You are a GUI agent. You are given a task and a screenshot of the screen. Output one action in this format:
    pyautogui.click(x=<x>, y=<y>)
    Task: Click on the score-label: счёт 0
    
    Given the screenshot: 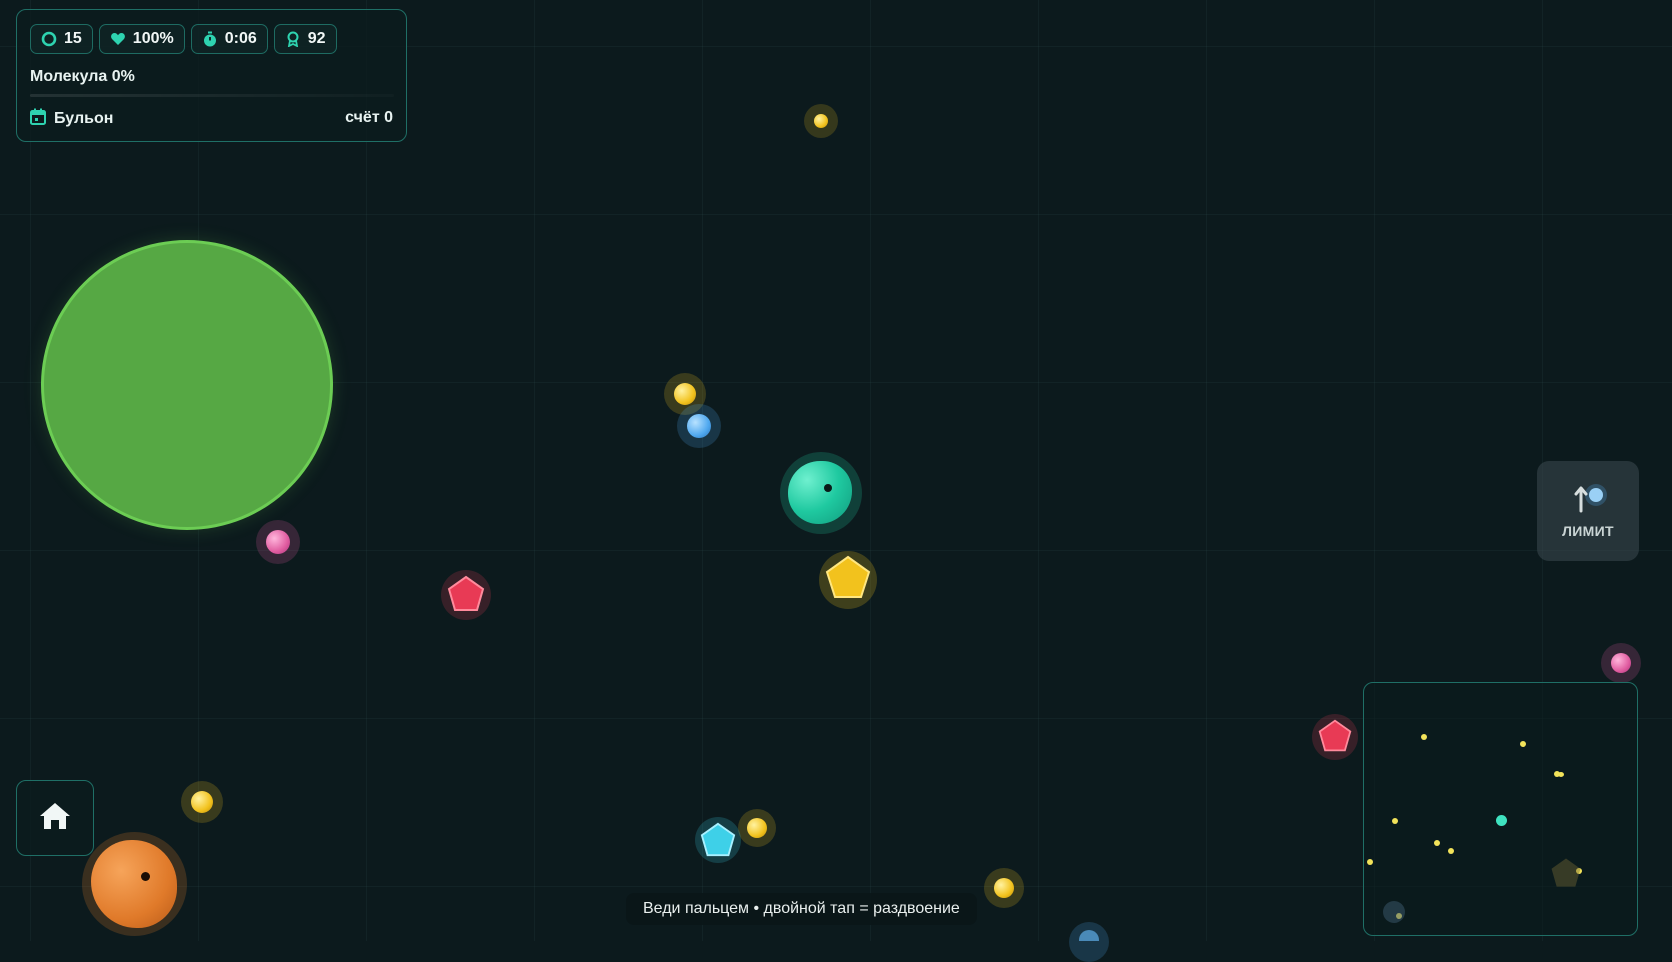 What is the action you would take?
    pyautogui.click(x=369, y=117)
    